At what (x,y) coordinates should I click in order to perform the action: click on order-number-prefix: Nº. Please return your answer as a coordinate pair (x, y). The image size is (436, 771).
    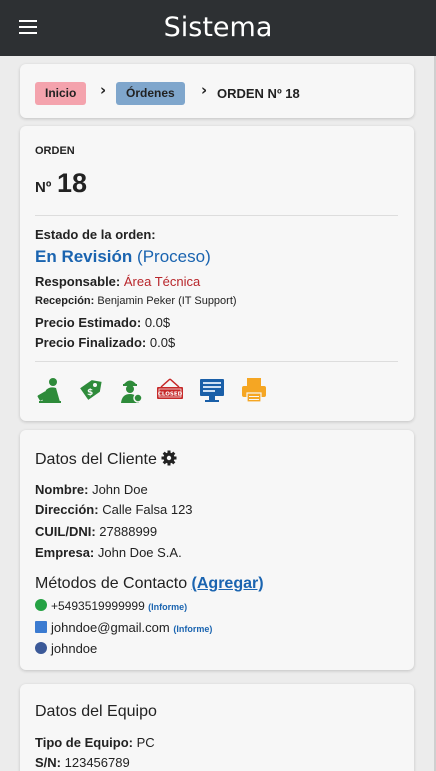
    Looking at the image, I should click on (43, 187).